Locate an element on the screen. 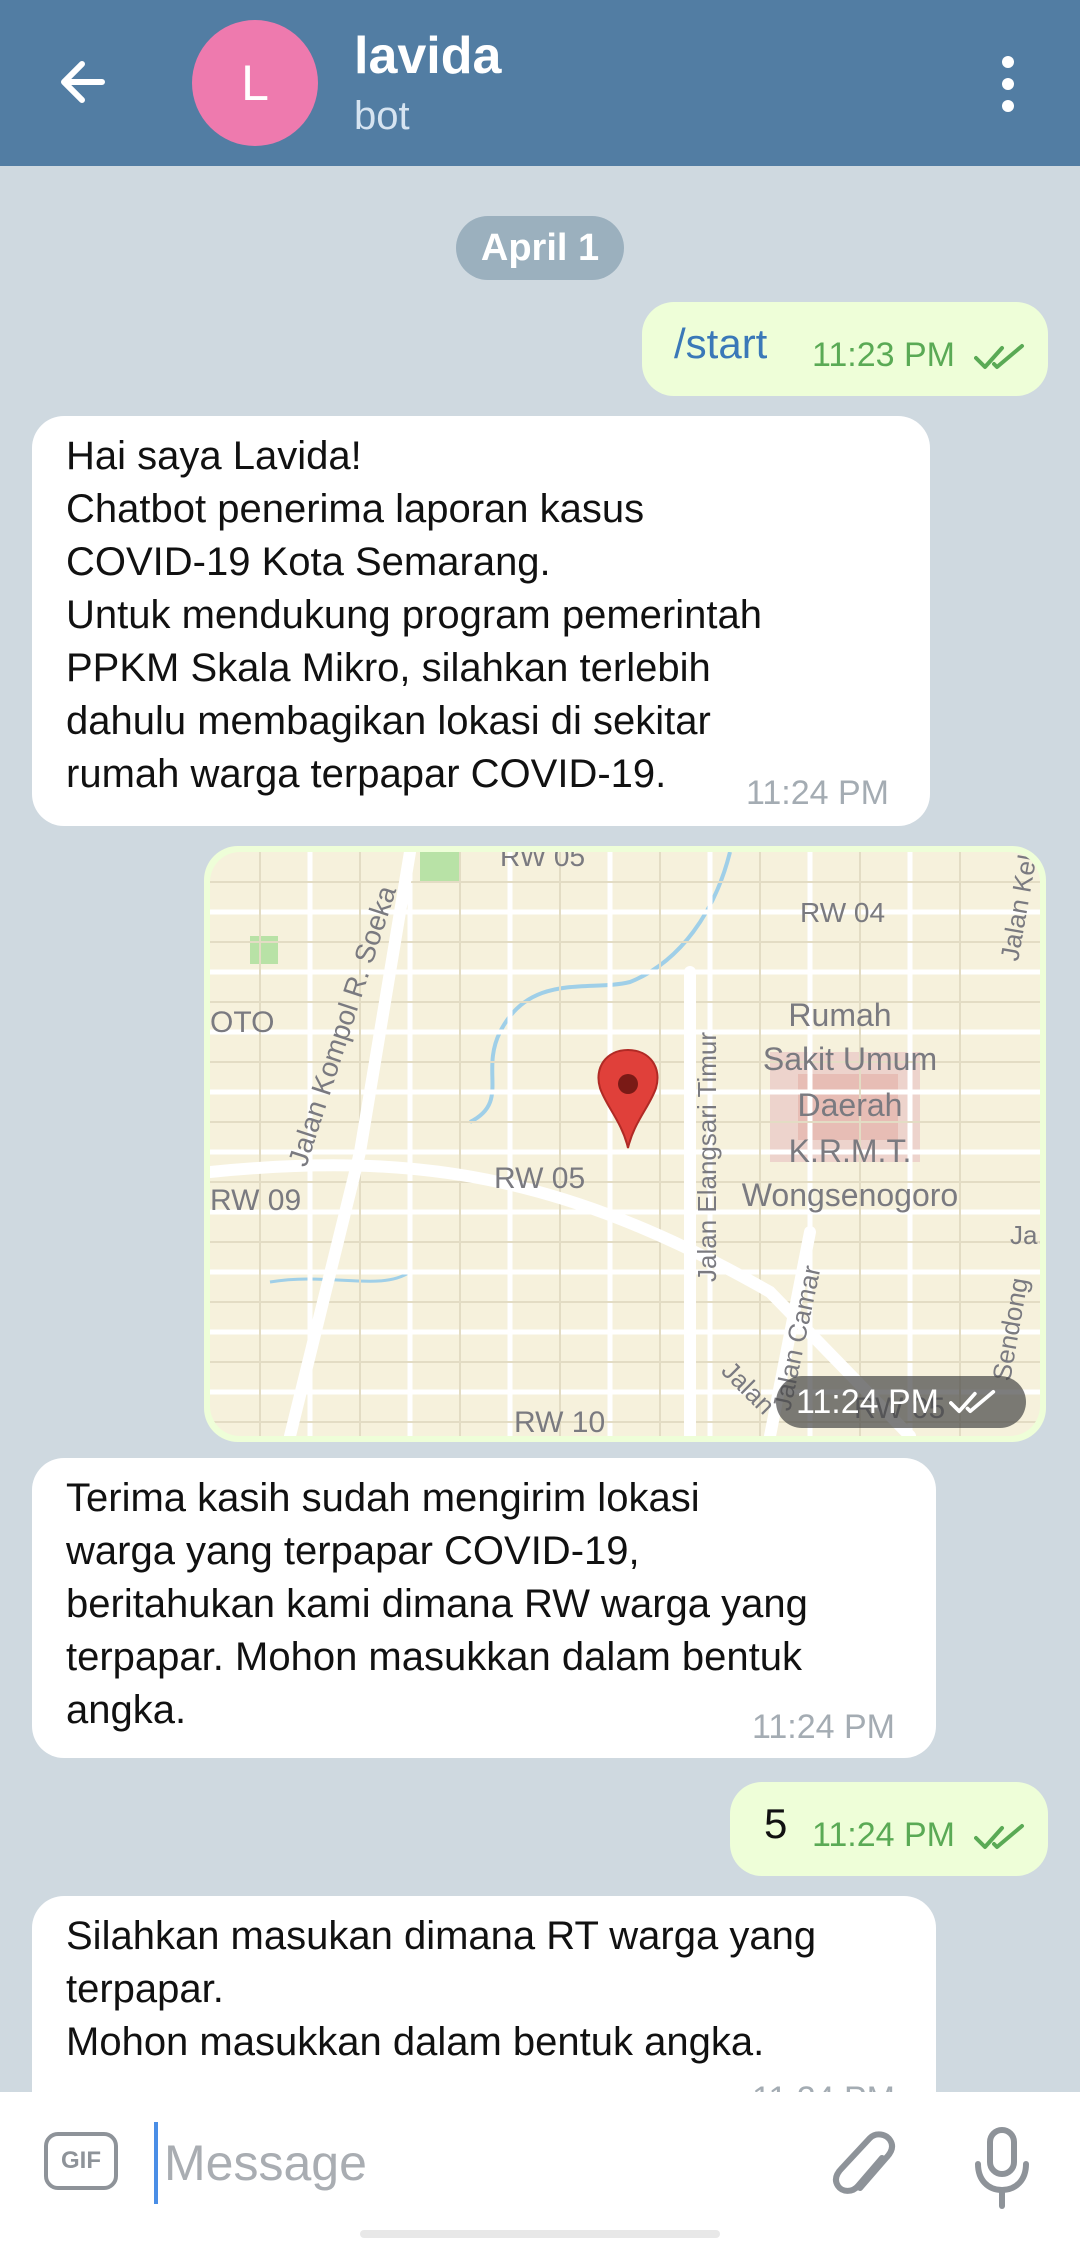 This screenshot has height=2244, width=1080. svg-text: Jalan Elangsari Timur is located at coordinates (707, 1157).